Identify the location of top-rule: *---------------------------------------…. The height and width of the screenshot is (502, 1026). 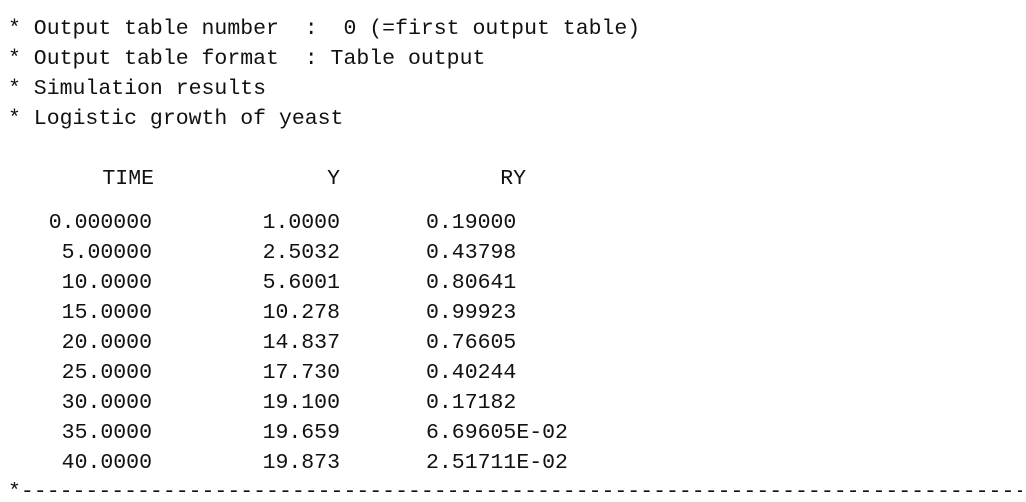
(515, 4).